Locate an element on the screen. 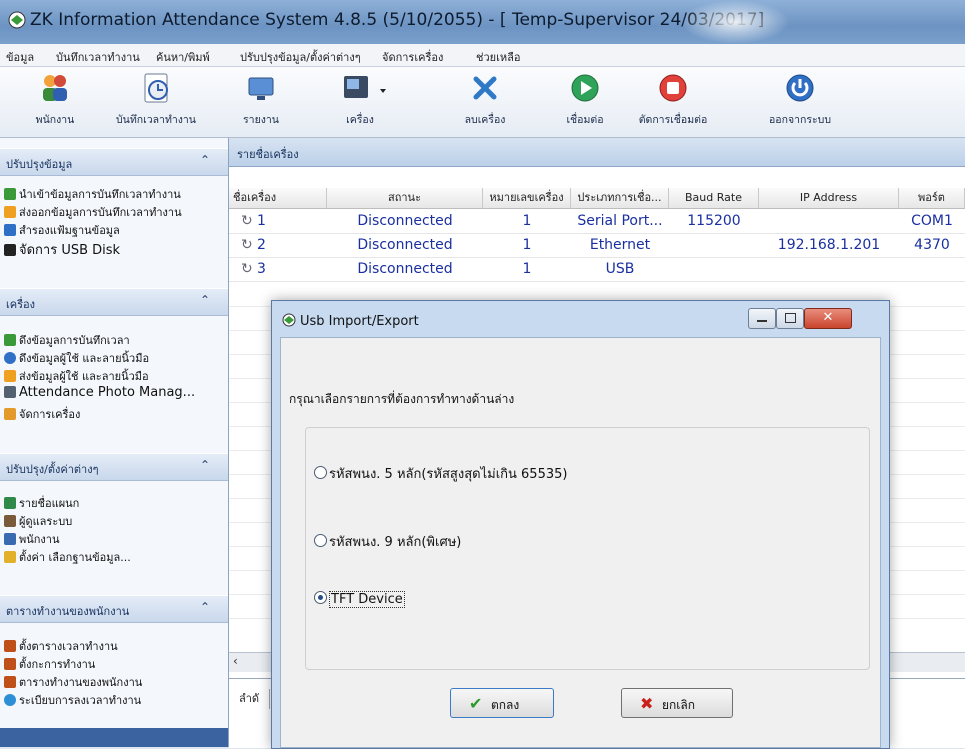  maximize-icon is located at coordinates (790, 318).